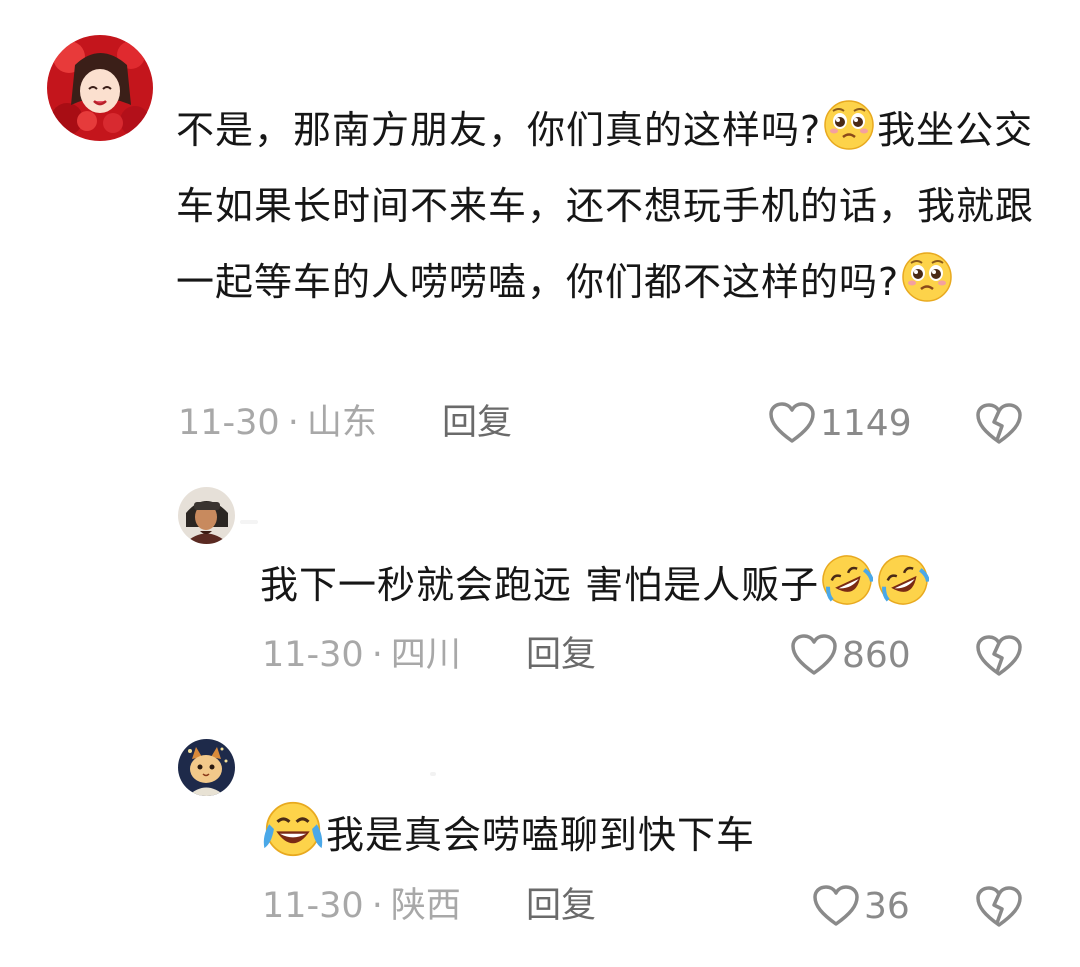  I want to click on comment-location: 四川, so click(425, 655).